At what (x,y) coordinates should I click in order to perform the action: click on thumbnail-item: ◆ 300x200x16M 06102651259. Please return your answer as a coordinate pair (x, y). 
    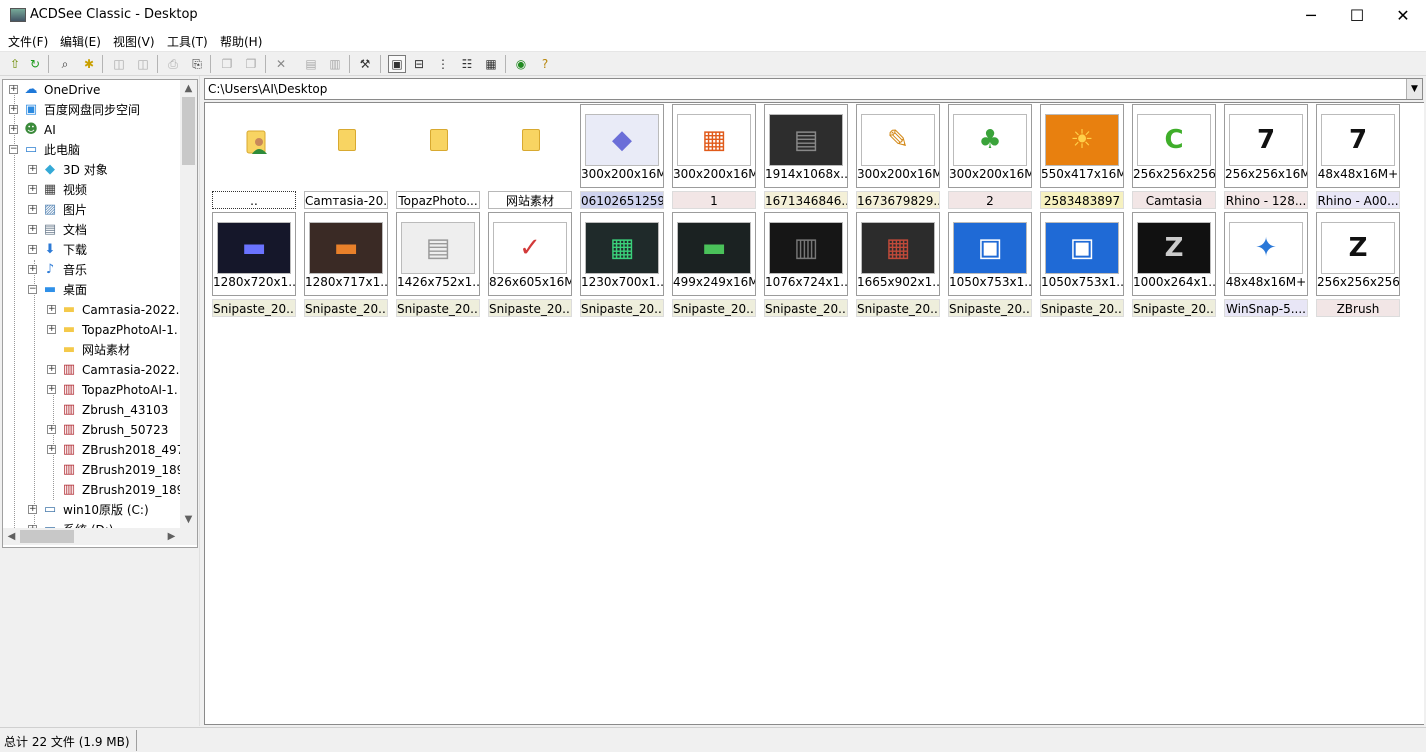
    Looking at the image, I should click on (622, 157).